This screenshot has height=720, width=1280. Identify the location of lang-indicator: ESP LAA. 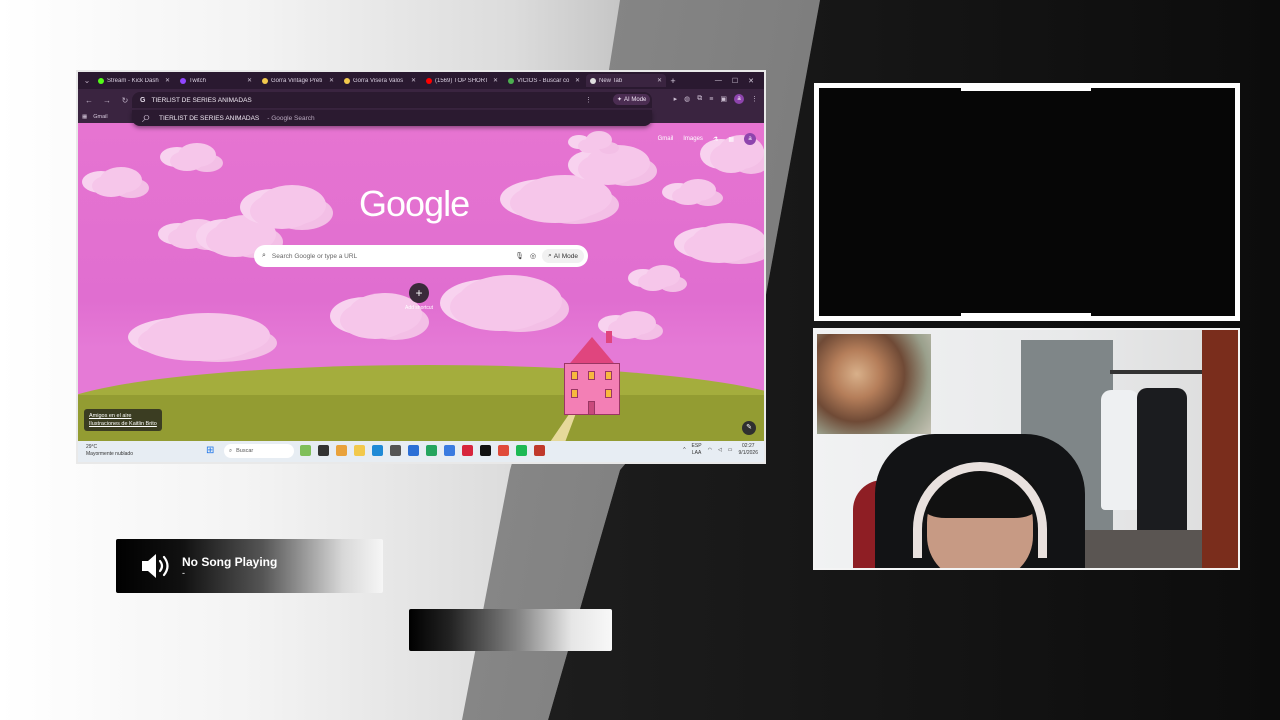
(697, 450).